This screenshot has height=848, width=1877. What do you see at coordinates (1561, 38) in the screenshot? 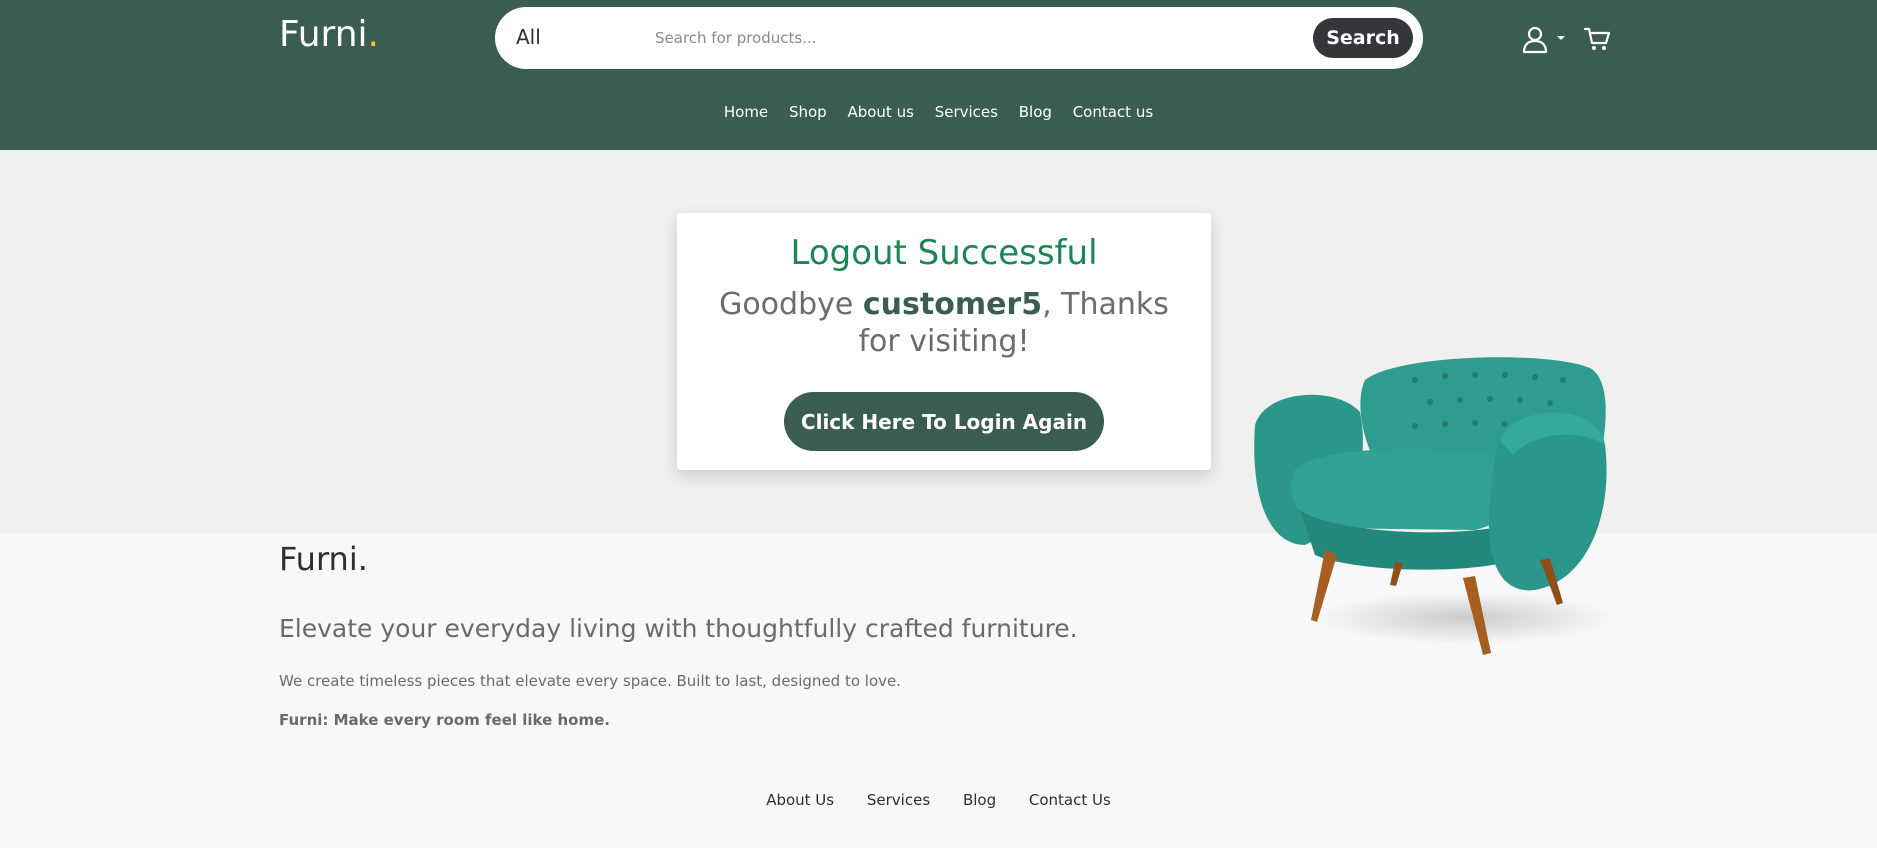
I see `caret-down-icon` at bounding box center [1561, 38].